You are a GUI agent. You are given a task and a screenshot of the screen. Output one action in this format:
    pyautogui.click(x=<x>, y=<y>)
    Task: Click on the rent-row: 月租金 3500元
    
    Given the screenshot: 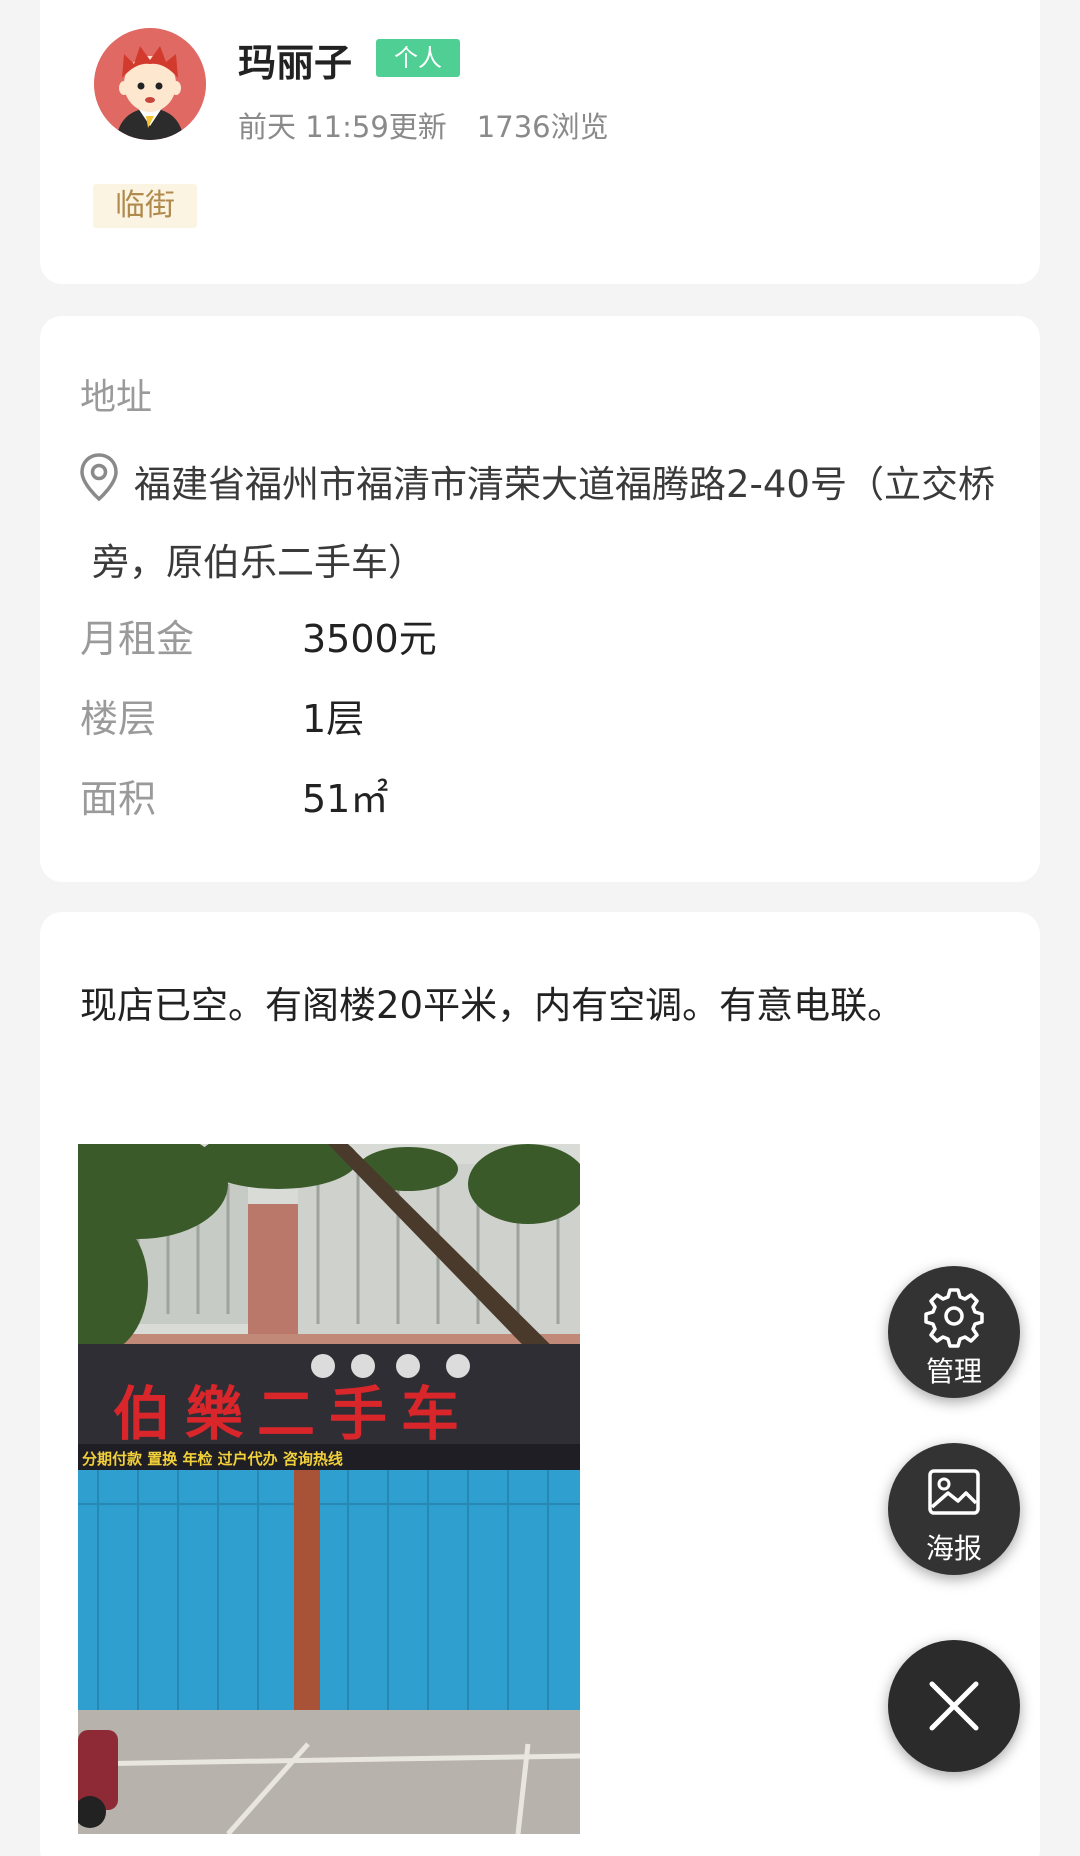 What is the action you would take?
    pyautogui.click(x=258, y=635)
    